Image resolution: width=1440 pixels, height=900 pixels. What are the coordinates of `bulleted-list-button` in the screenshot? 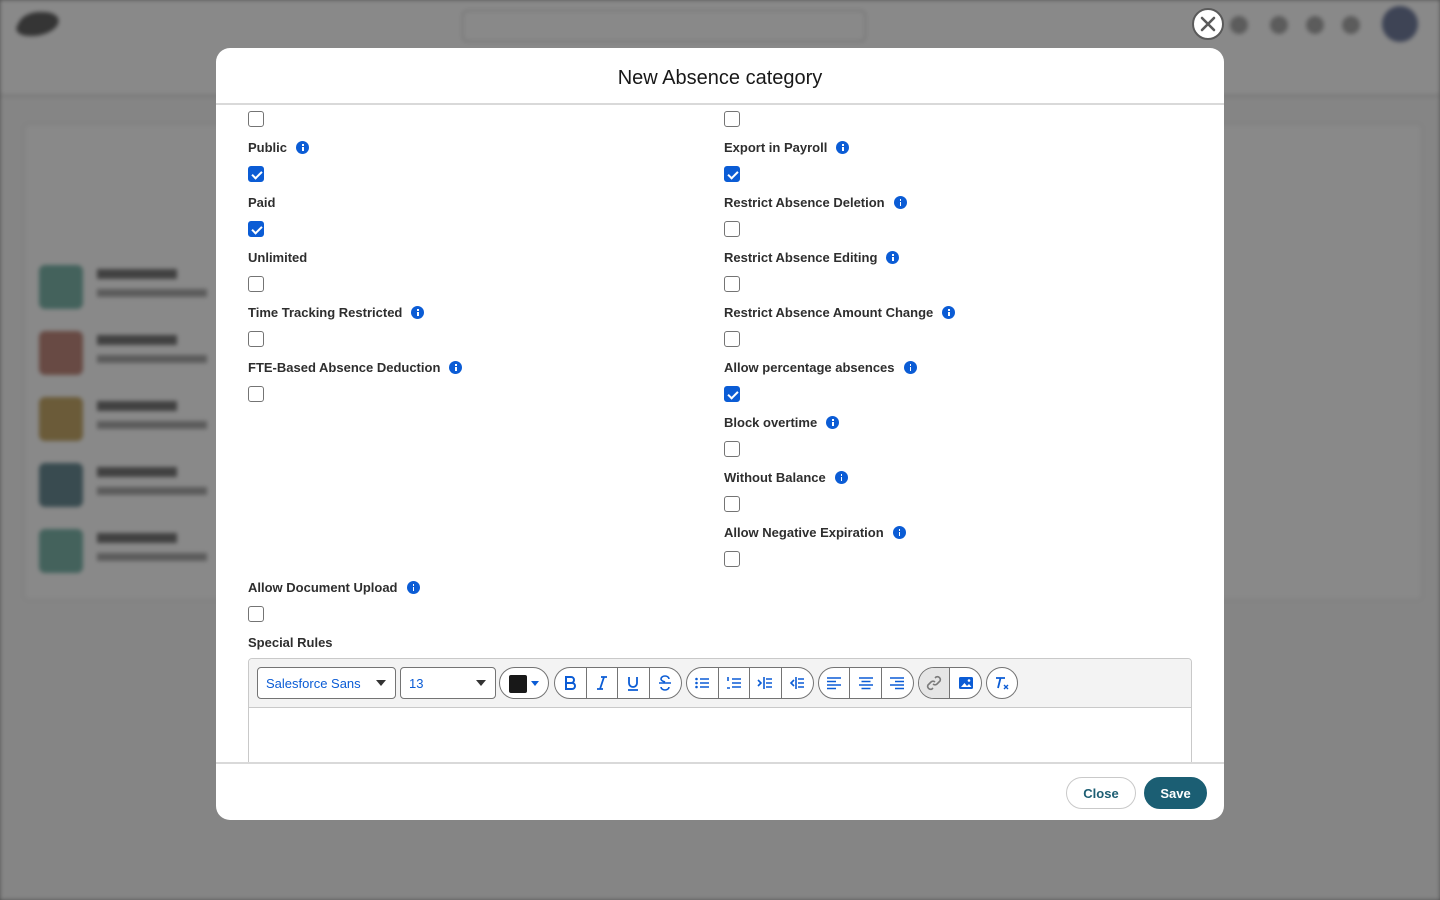 It's located at (703, 683).